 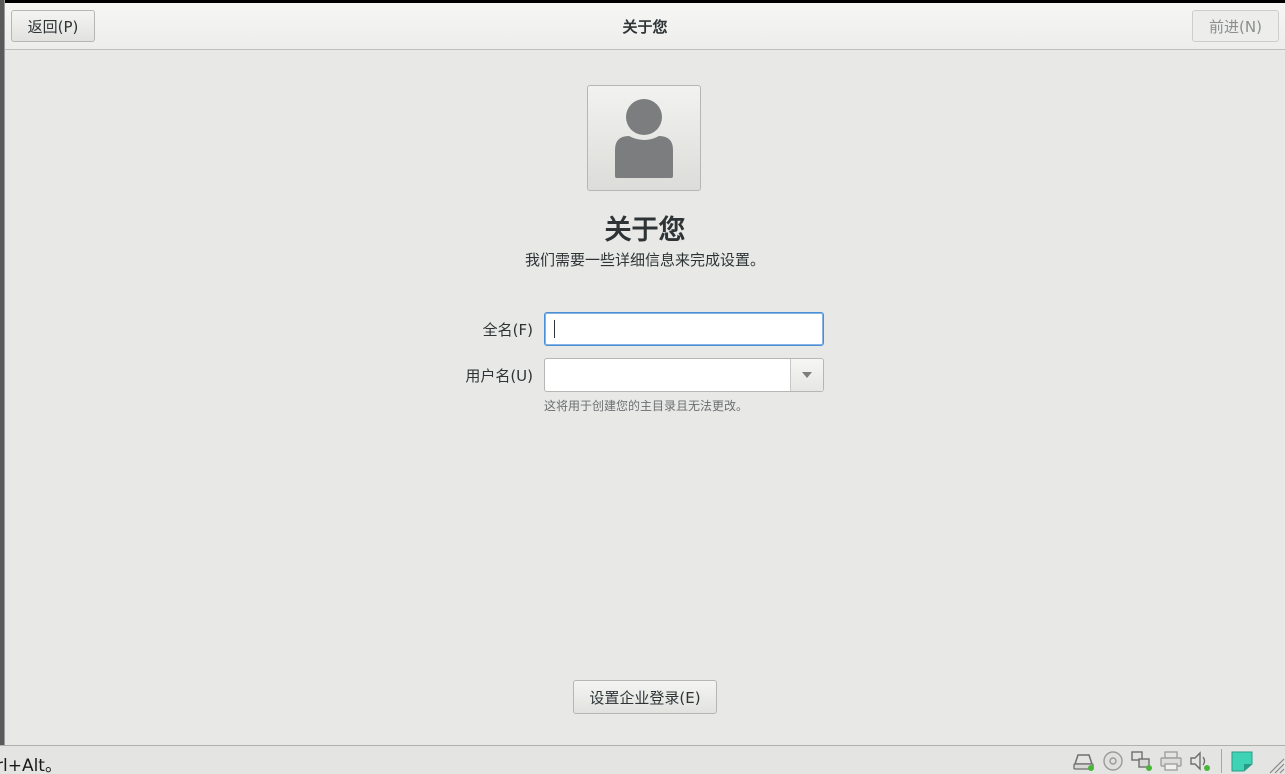 What do you see at coordinates (1200, 761) in the screenshot?
I see `audio-icon` at bounding box center [1200, 761].